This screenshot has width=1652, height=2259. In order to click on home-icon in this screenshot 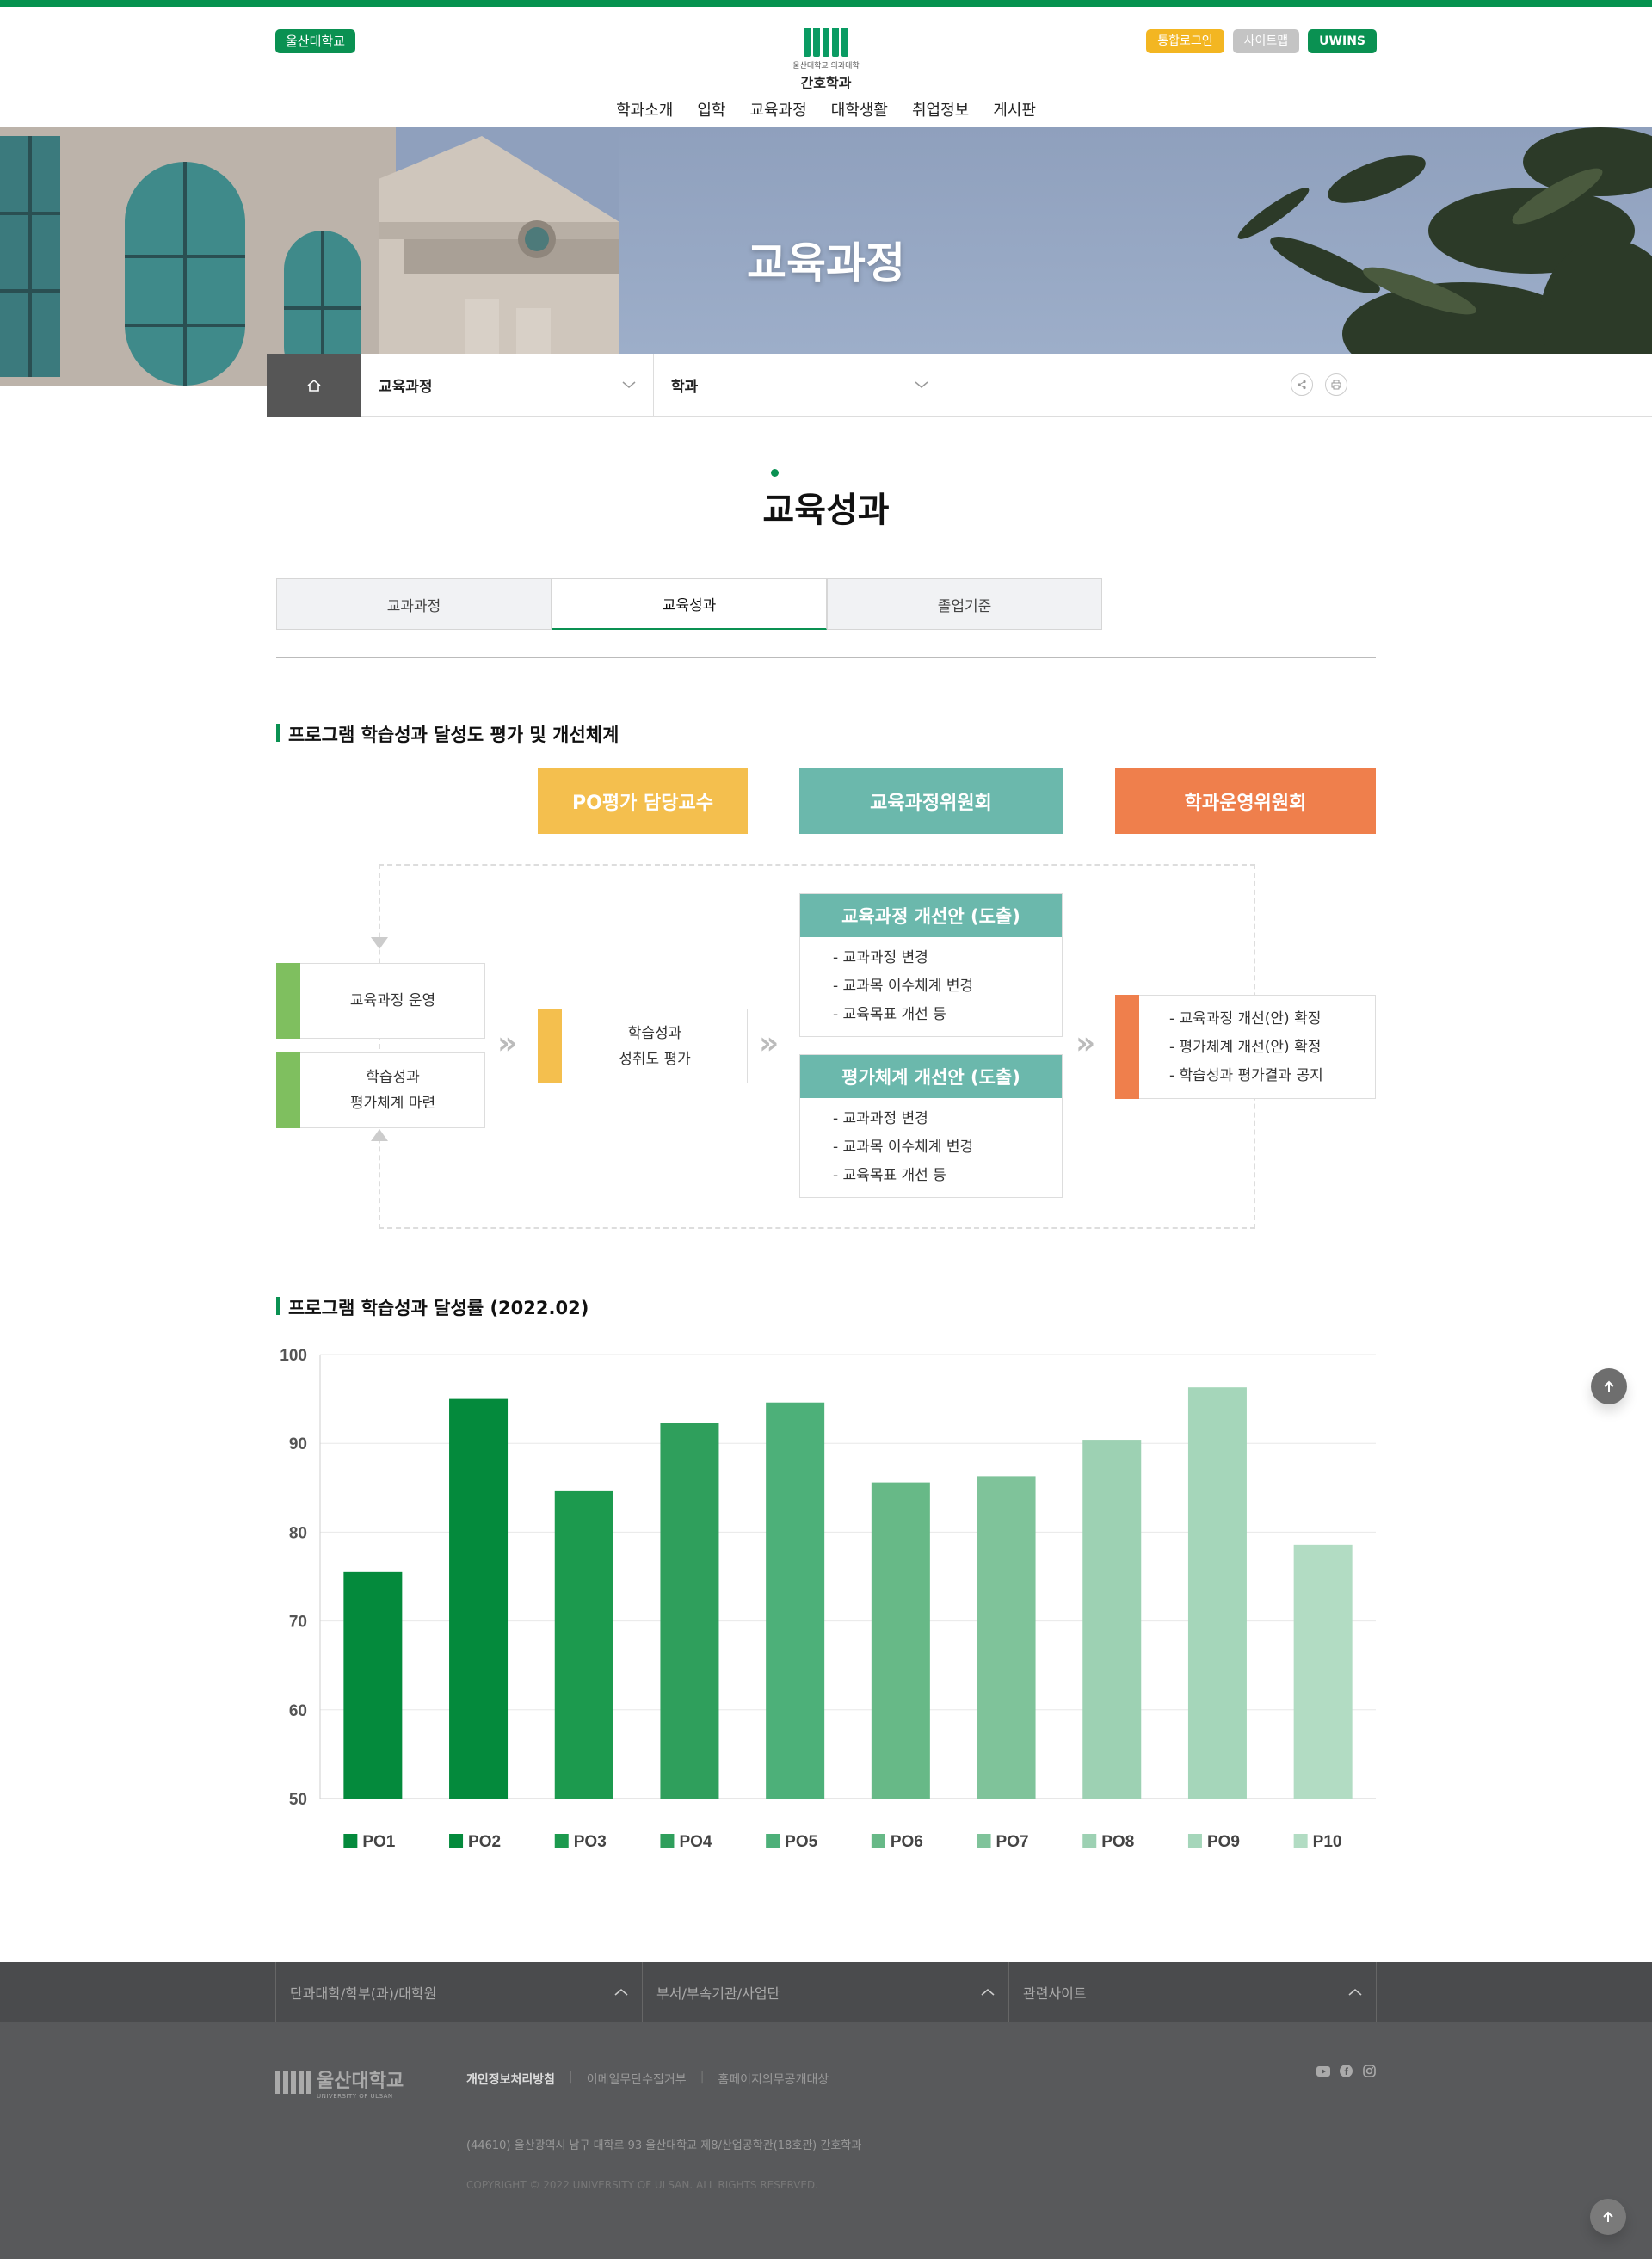, I will do `click(314, 385)`.